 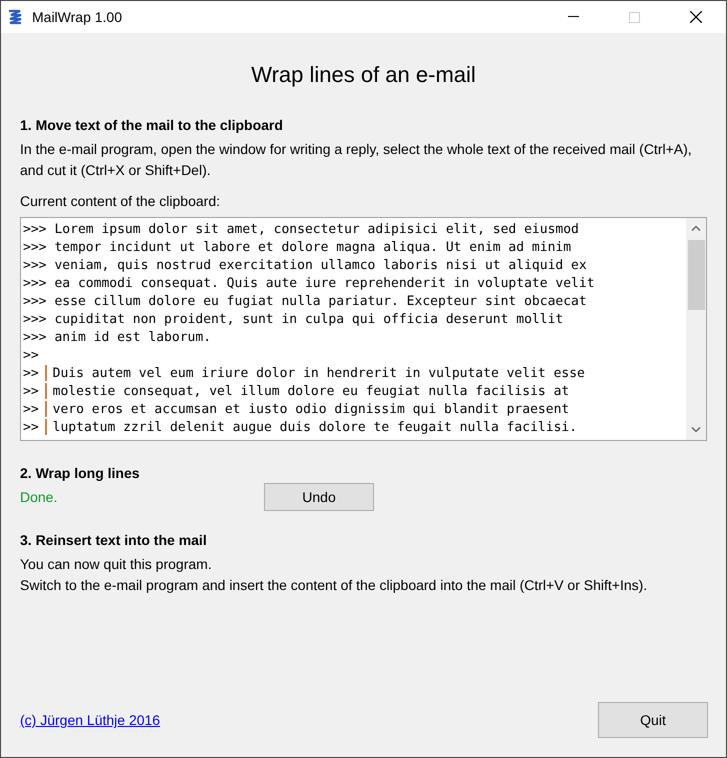 I want to click on close-icon, so click(x=696, y=17).